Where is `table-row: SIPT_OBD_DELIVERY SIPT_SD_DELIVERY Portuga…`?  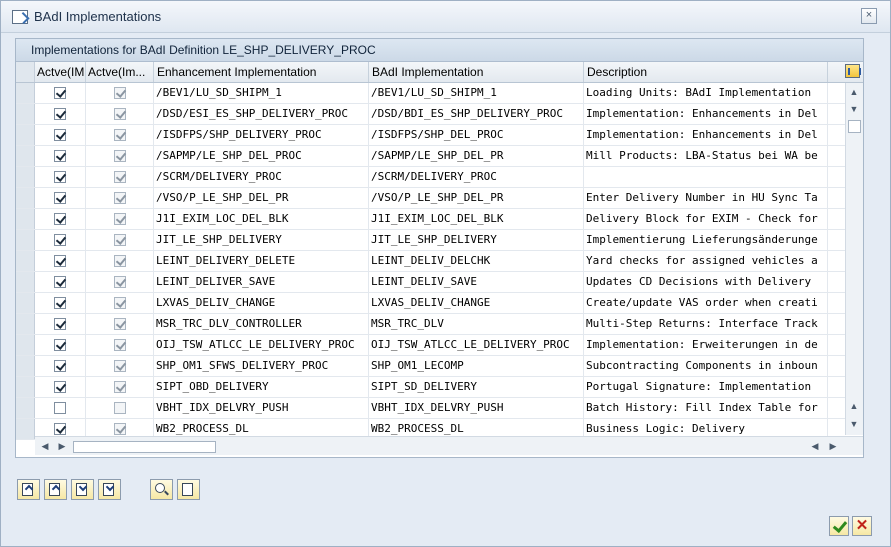 table-row: SIPT_OBD_DELIVERY SIPT_SD_DELIVERY Portuga… is located at coordinates (439, 387).